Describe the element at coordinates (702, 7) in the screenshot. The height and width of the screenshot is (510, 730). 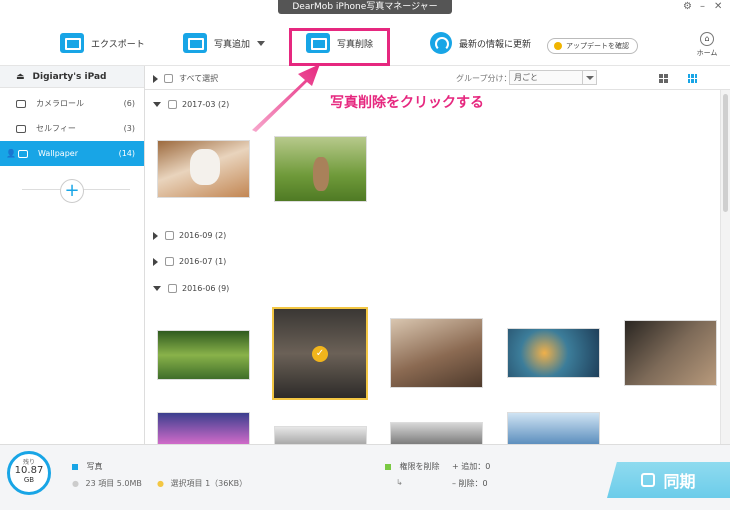
I see `minimize-icon: –` at that location.